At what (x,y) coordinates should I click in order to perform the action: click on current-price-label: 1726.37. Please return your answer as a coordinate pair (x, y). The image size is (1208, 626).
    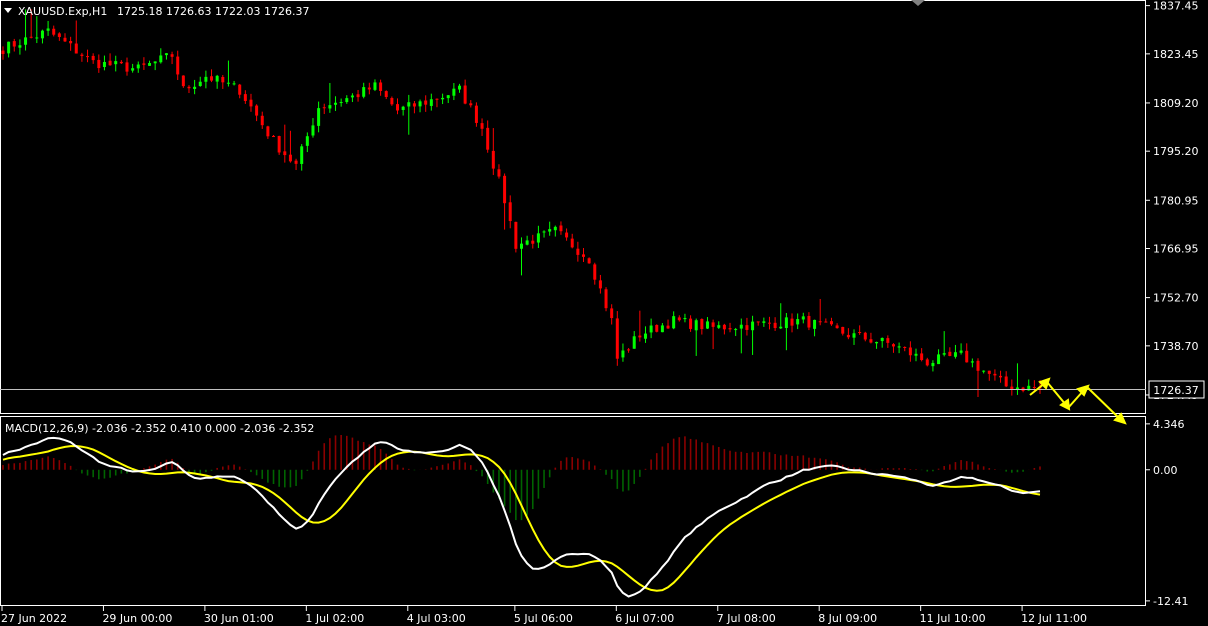
    Looking at the image, I should click on (1176, 390).